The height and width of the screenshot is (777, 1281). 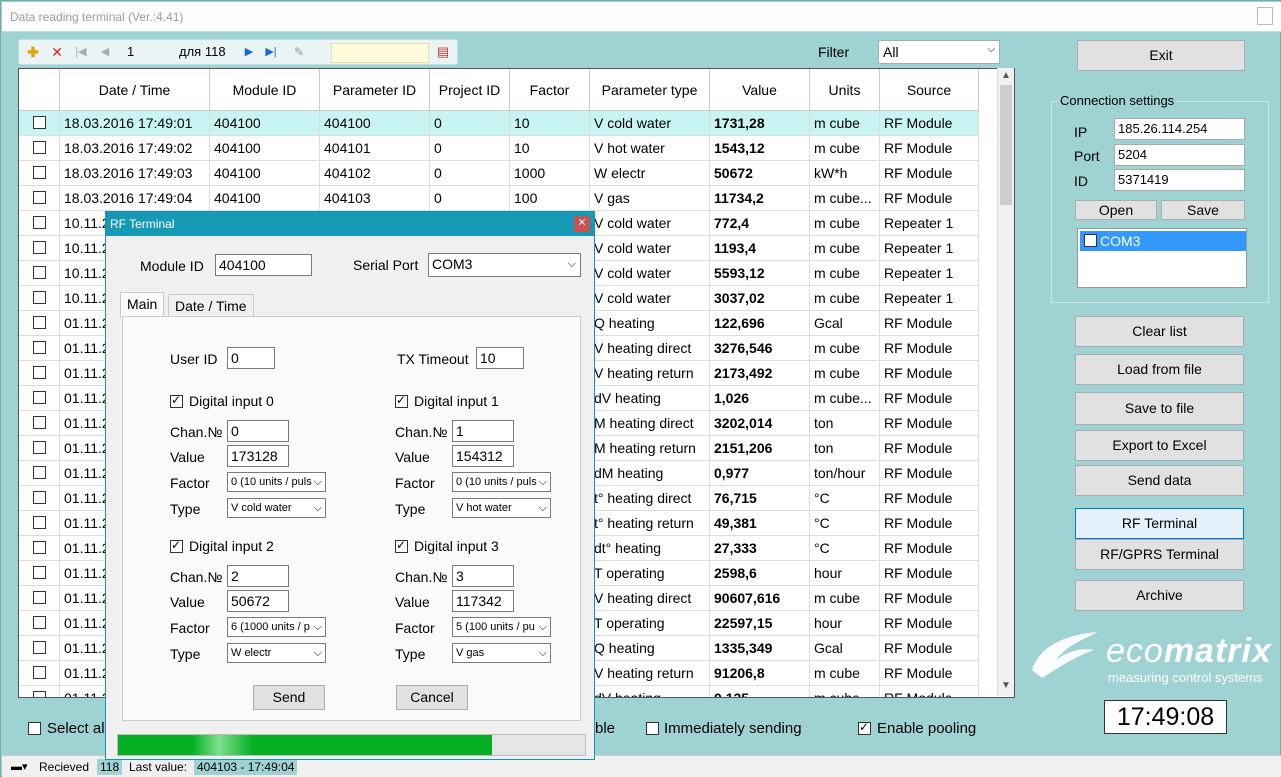 I want to click on value-input: 154312, so click(x=483, y=456).